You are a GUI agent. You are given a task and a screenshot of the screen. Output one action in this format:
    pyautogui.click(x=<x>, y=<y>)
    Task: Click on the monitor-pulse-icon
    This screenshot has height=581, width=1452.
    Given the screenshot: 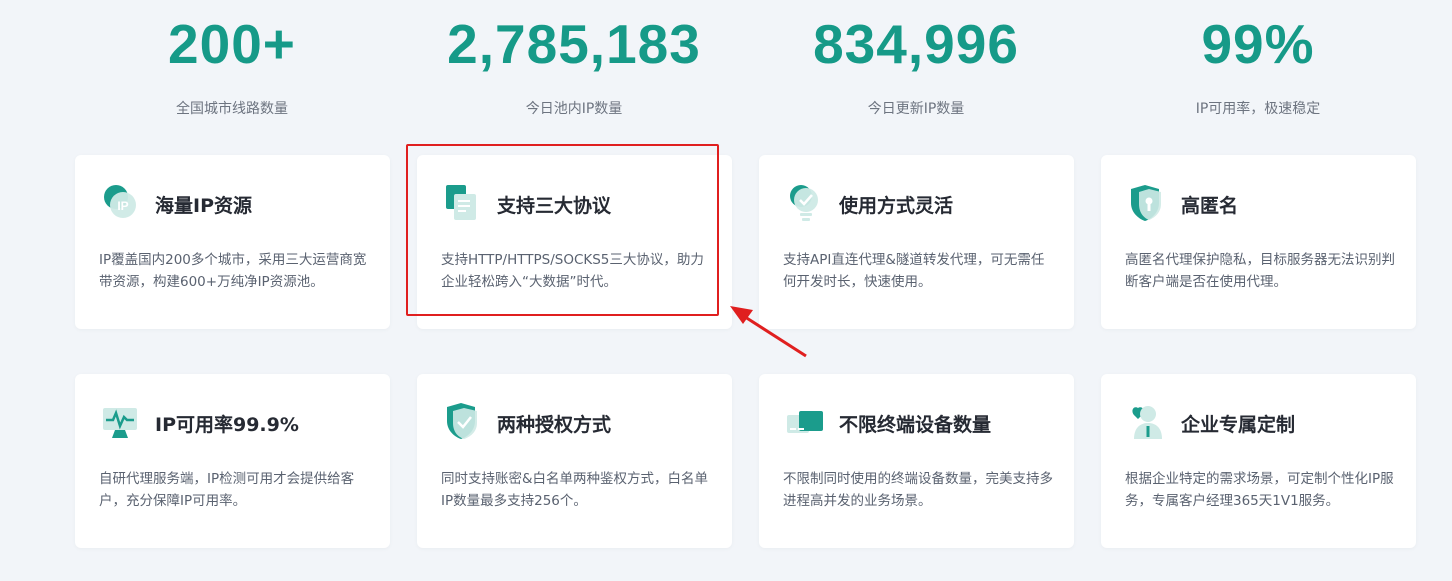 What is the action you would take?
    pyautogui.click(x=121, y=422)
    